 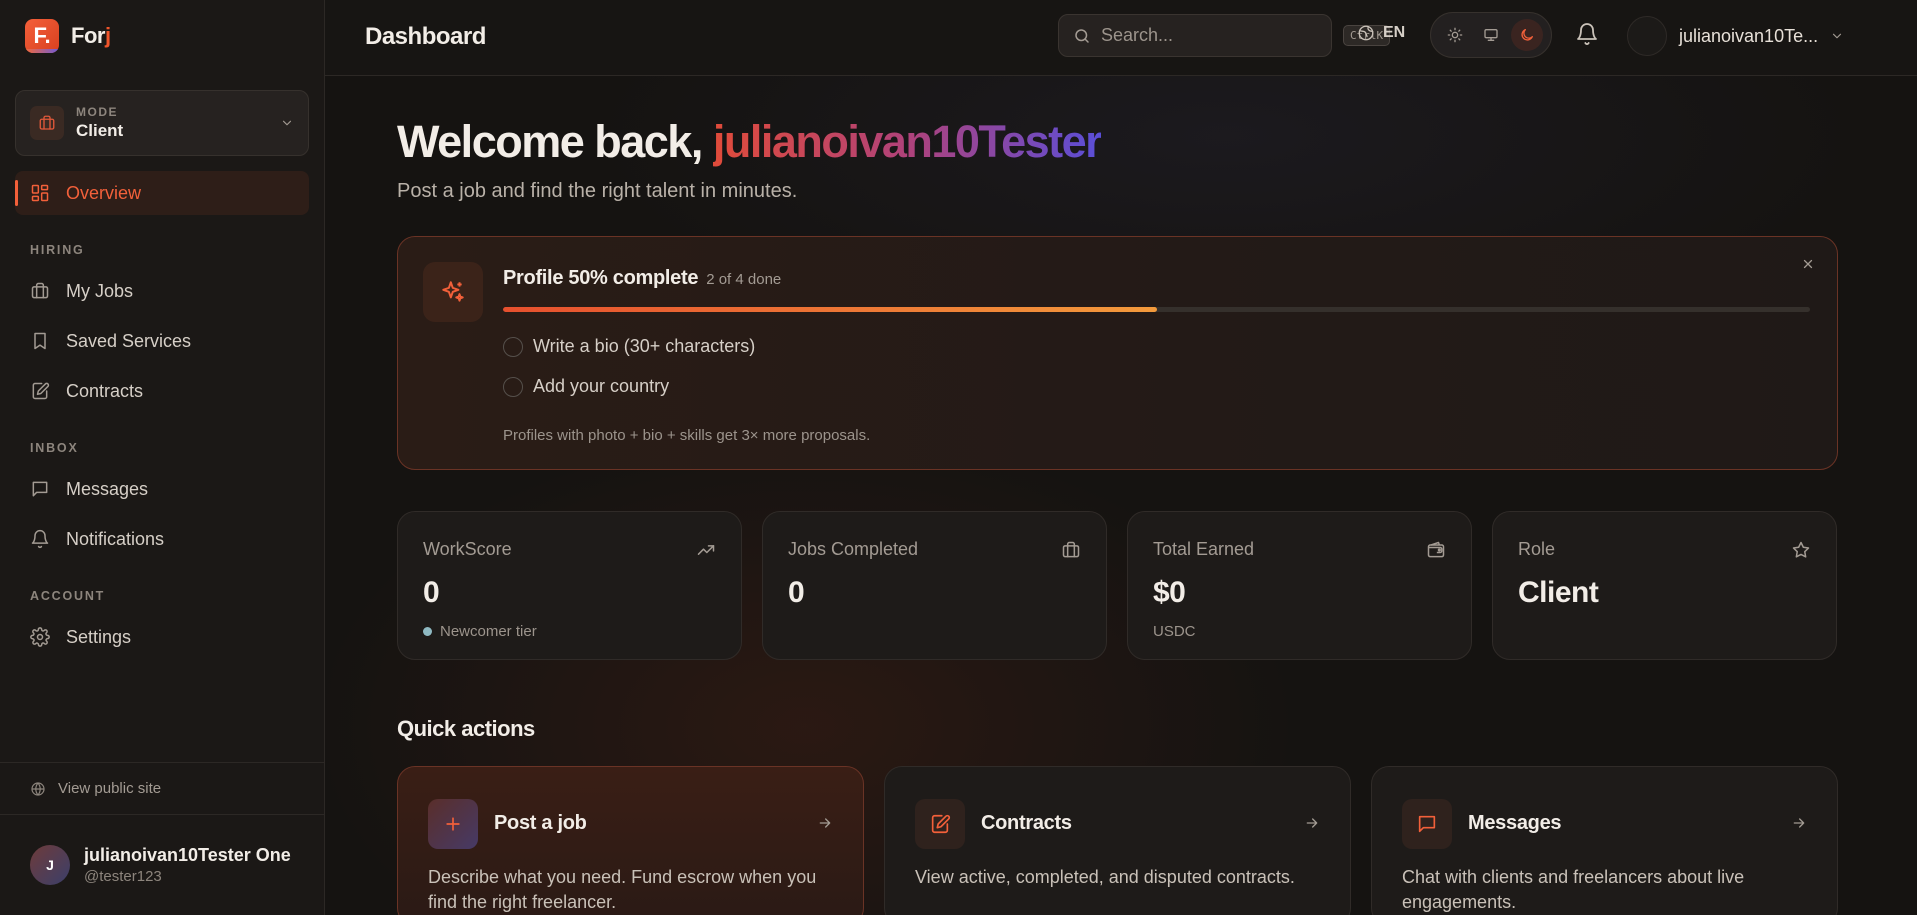 What do you see at coordinates (601, 386) in the screenshot?
I see `checklist-item-label: Add your country` at bounding box center [601, 386].